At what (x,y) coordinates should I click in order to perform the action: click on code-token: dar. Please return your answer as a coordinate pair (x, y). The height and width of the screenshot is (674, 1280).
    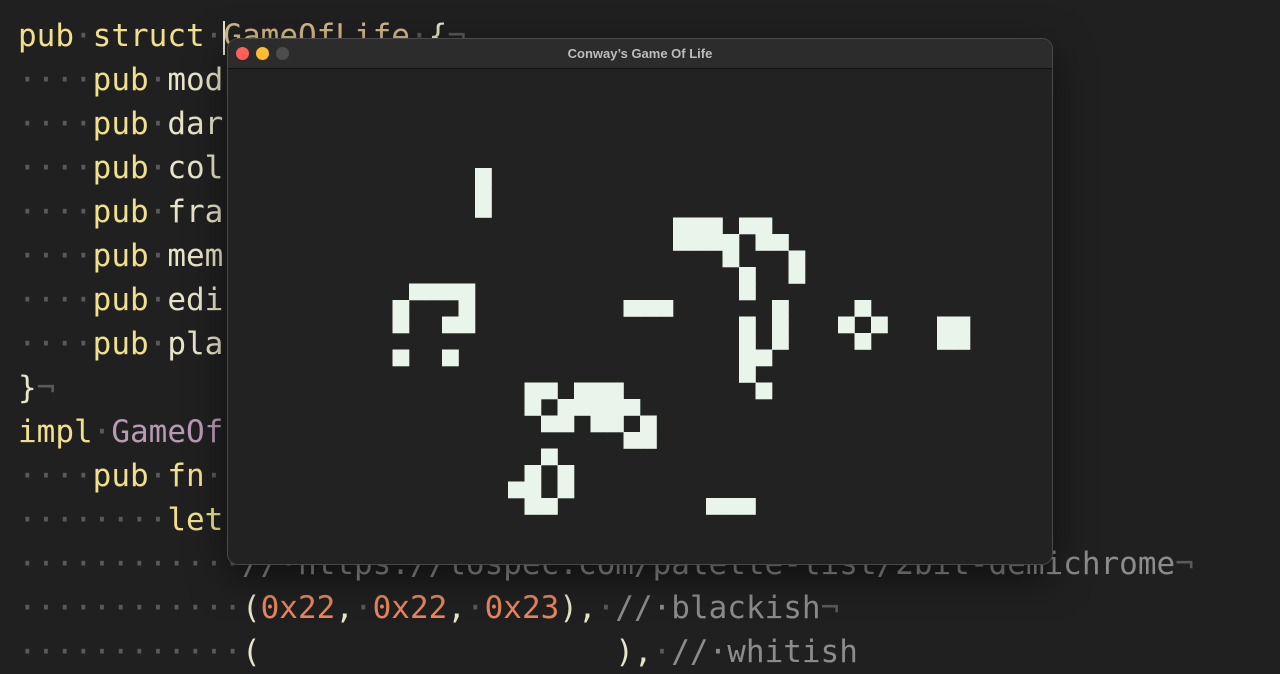
    Looking at the image, I should click on (195, 124).